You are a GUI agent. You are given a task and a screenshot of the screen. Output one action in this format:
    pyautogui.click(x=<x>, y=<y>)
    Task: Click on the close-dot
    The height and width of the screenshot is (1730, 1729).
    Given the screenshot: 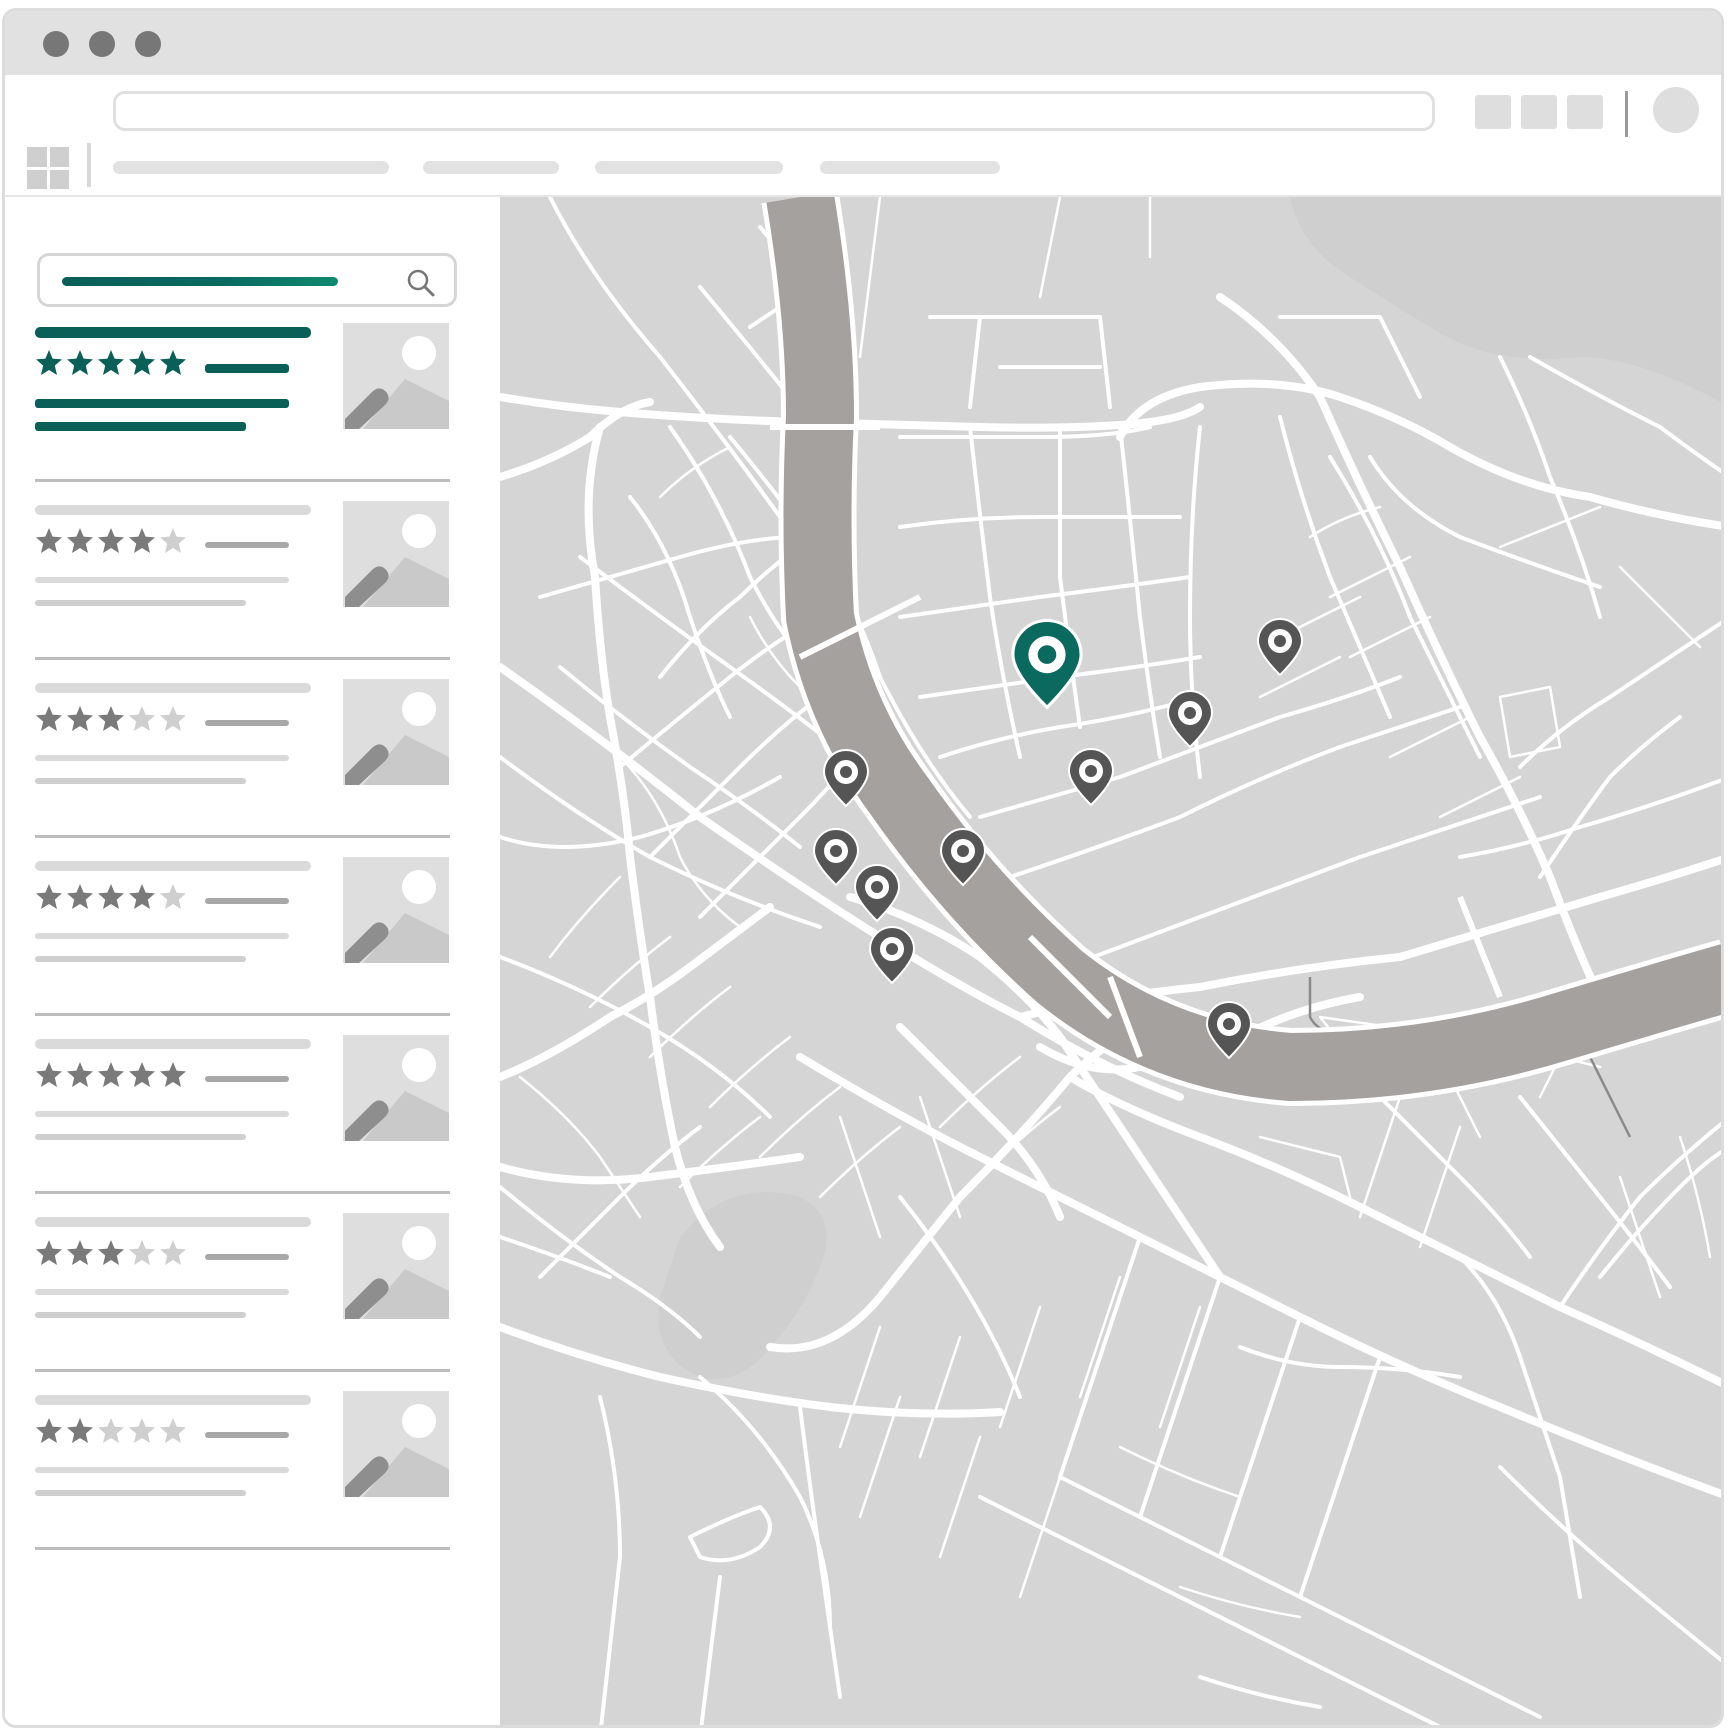 What is the action you would take?
    pyautogui.click(x=56, y=44)
    